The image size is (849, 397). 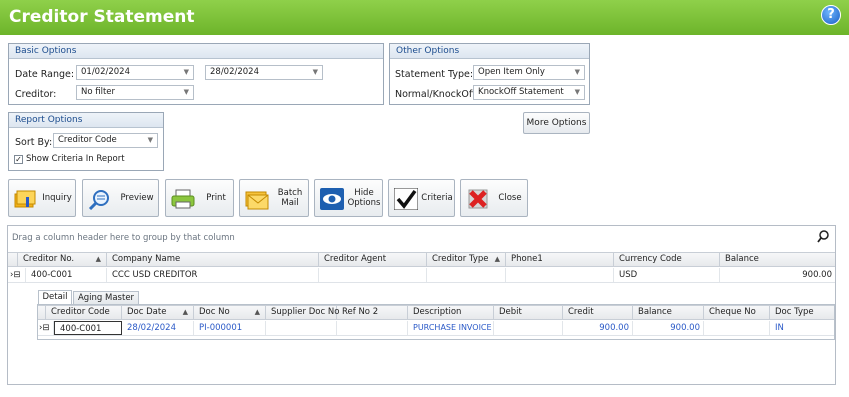 I want to click on cell-doc-date: 28/02/2024, so click(x=158, y=328).